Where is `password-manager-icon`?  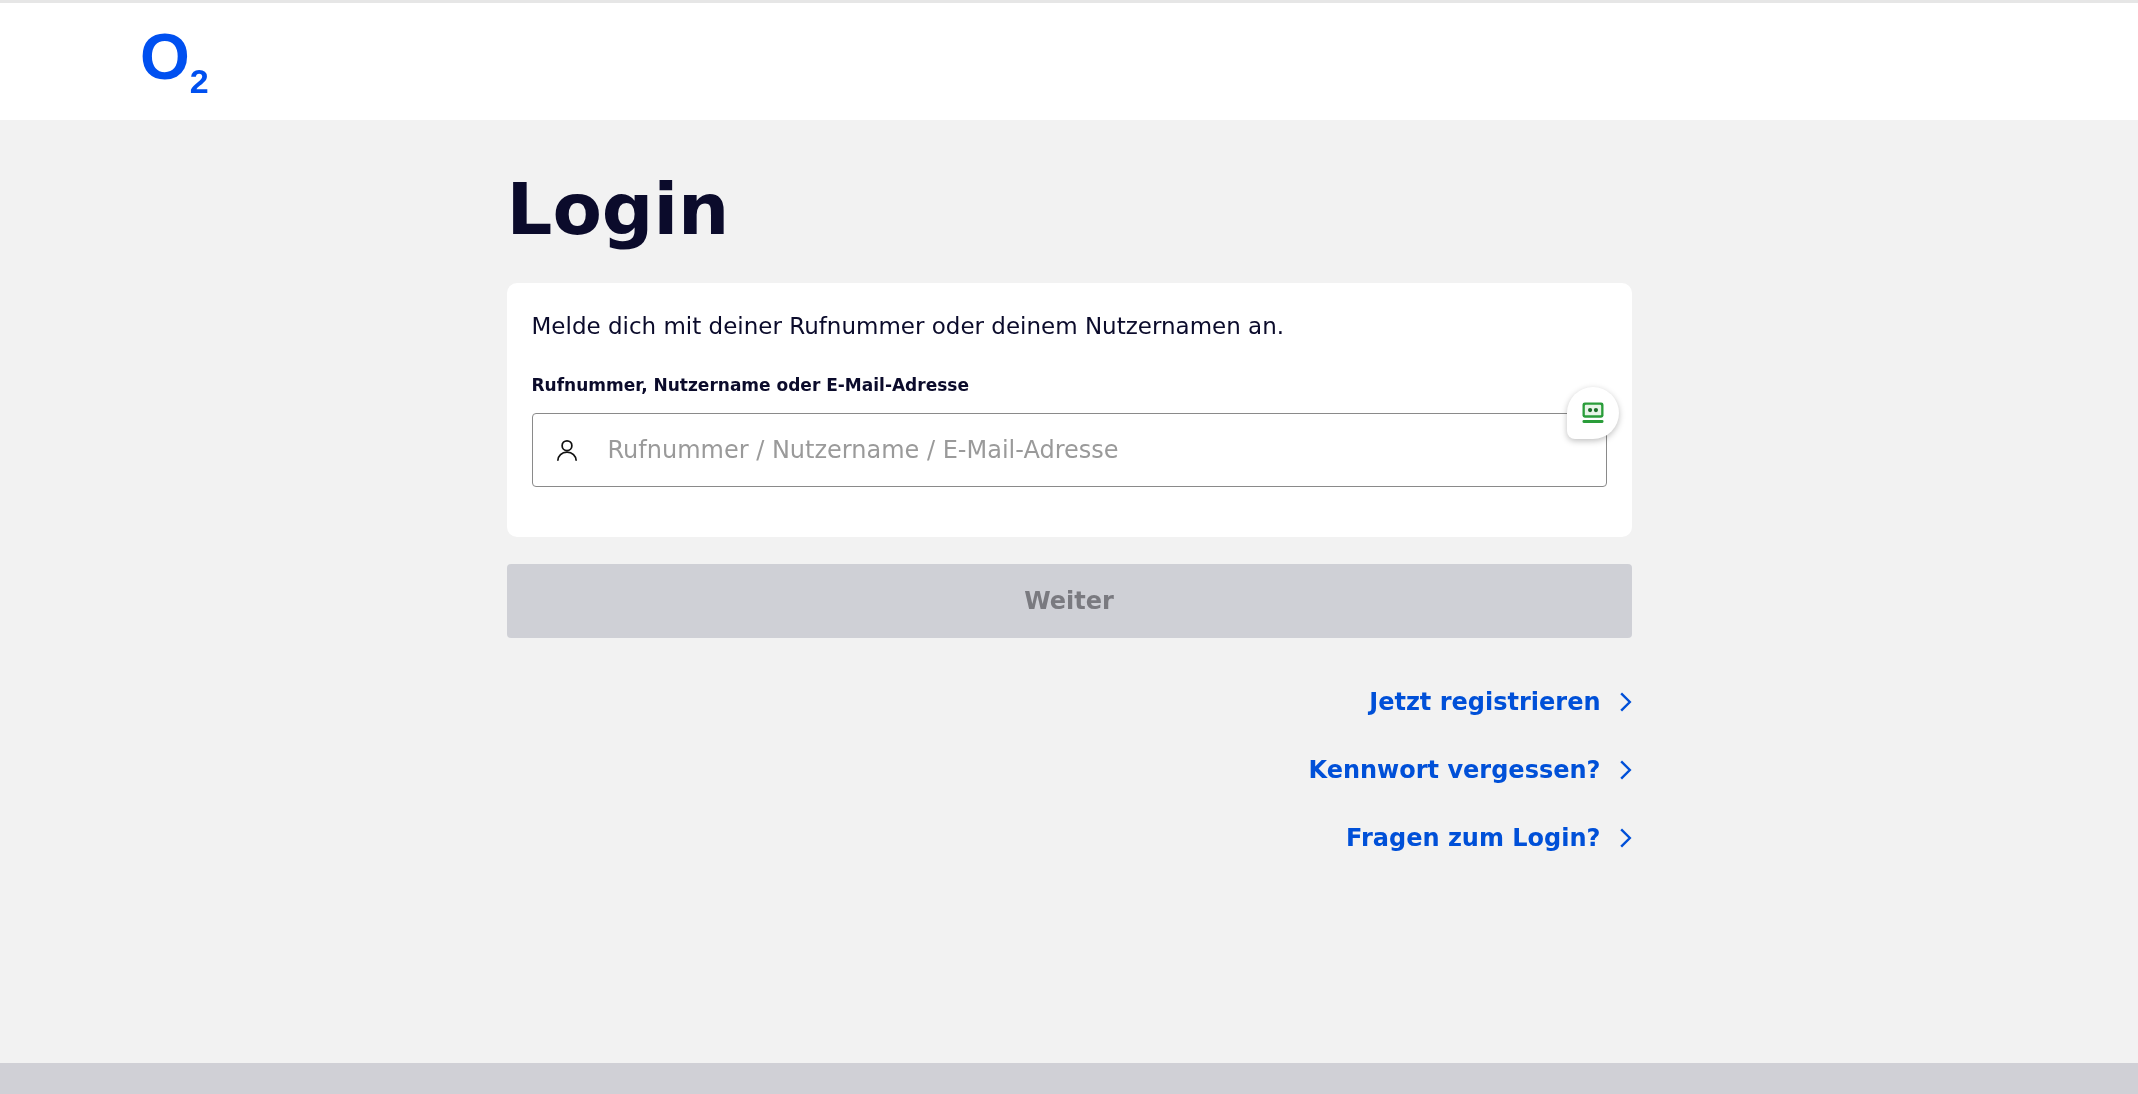 password-manager-icon is located at coordinates (1592, 413).